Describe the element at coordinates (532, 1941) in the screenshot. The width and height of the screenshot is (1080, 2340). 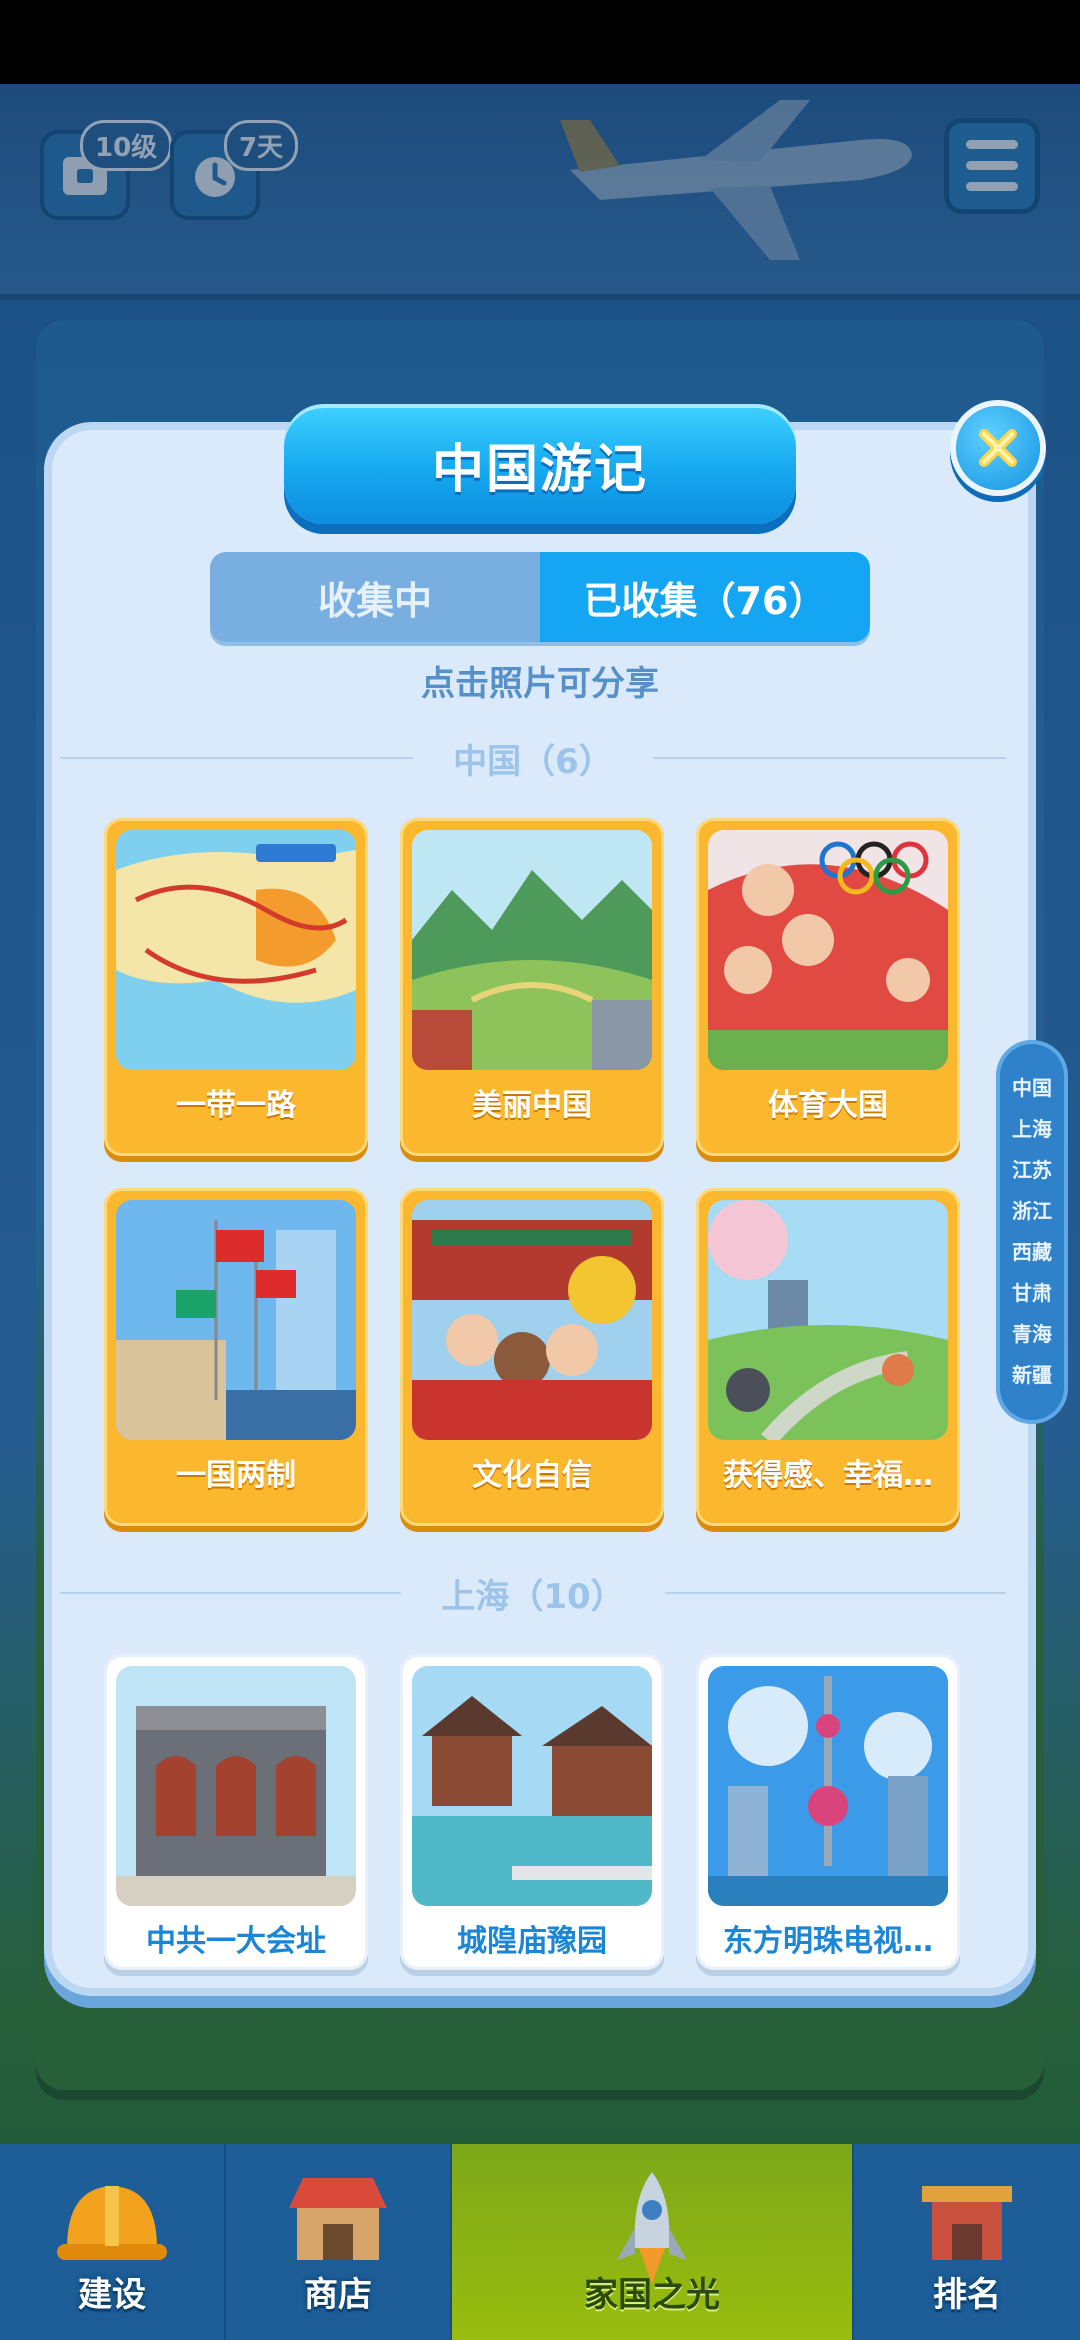
I see `card-label: 城隍庙豫园` at that location.